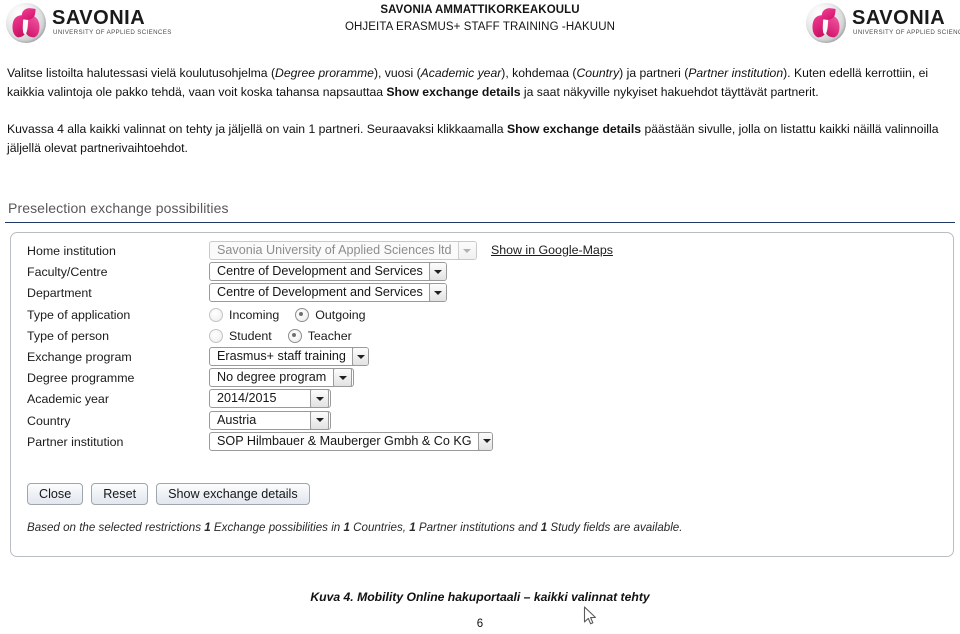 This screenshot has width=960, height=634. What do you see at coordinates (344, 440) in the screenshot?
I see `dropdown-value: SOP Hilmbauer & Mauberger Gmbh & Co KG` at bounding box center [344, 440].